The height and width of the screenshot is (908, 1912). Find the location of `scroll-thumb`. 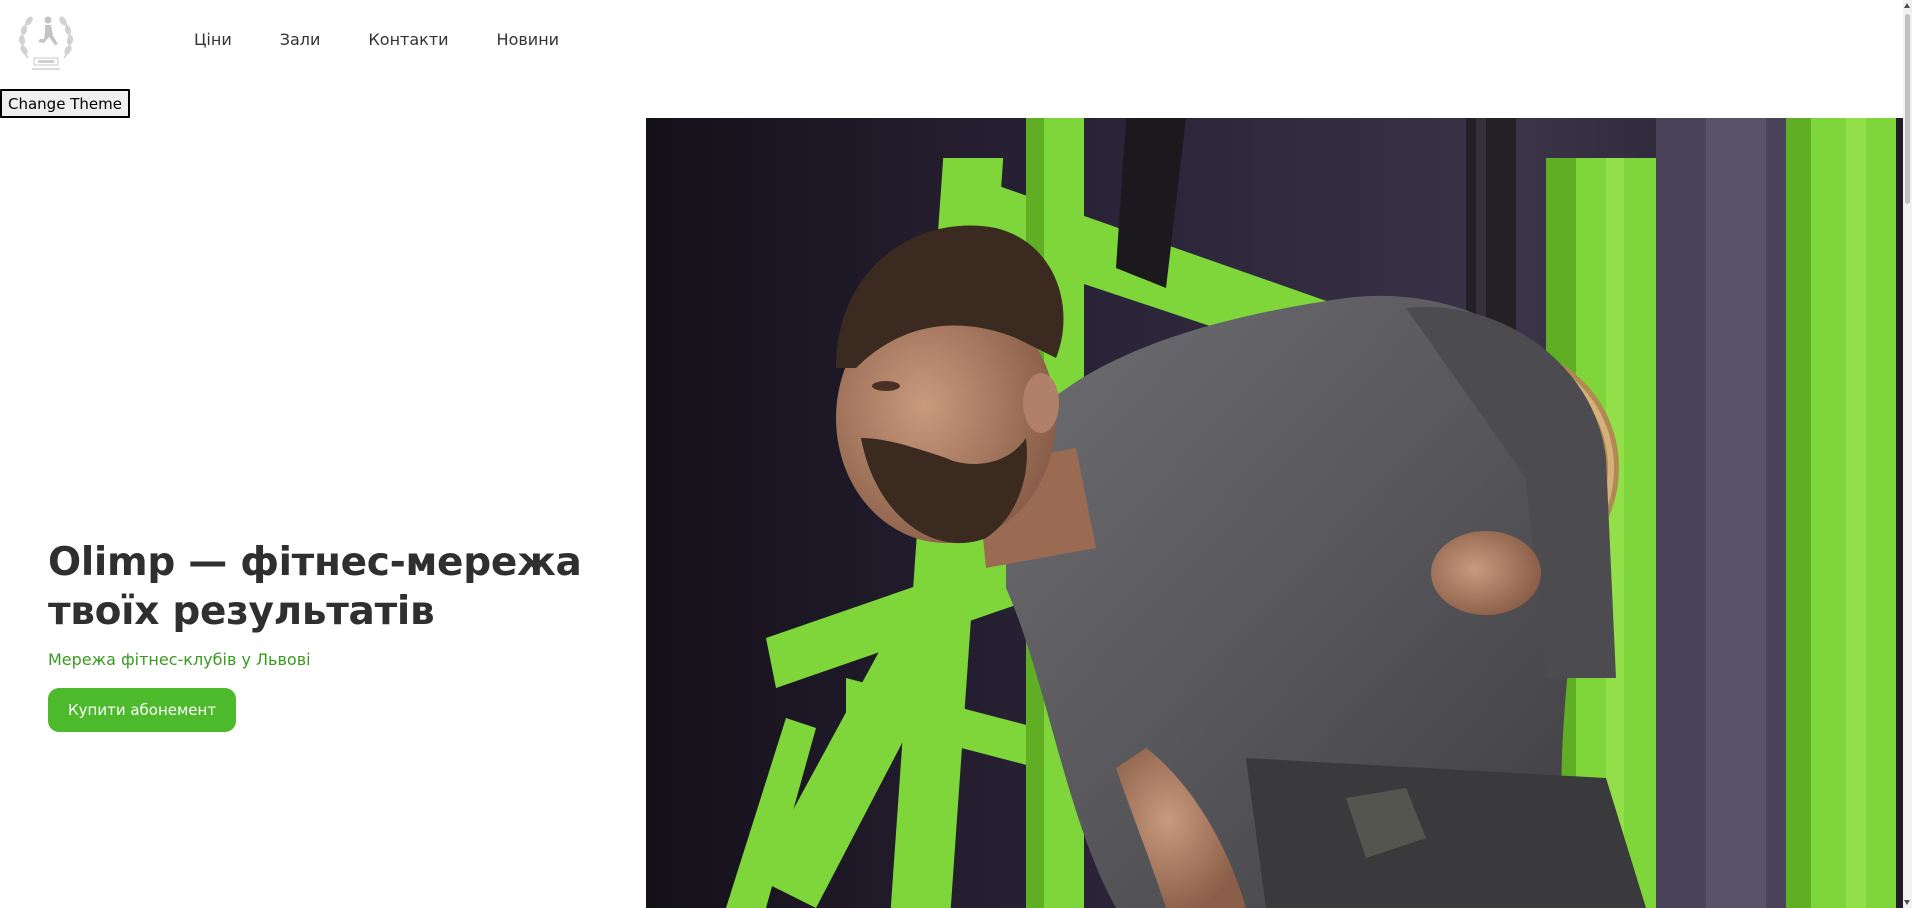

scroll-thumb is located at coordinates (1907, 109).